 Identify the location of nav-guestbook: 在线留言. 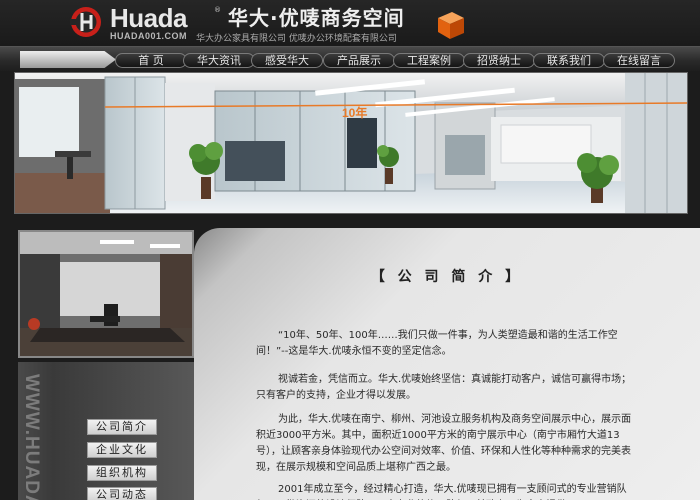
(639, 60).